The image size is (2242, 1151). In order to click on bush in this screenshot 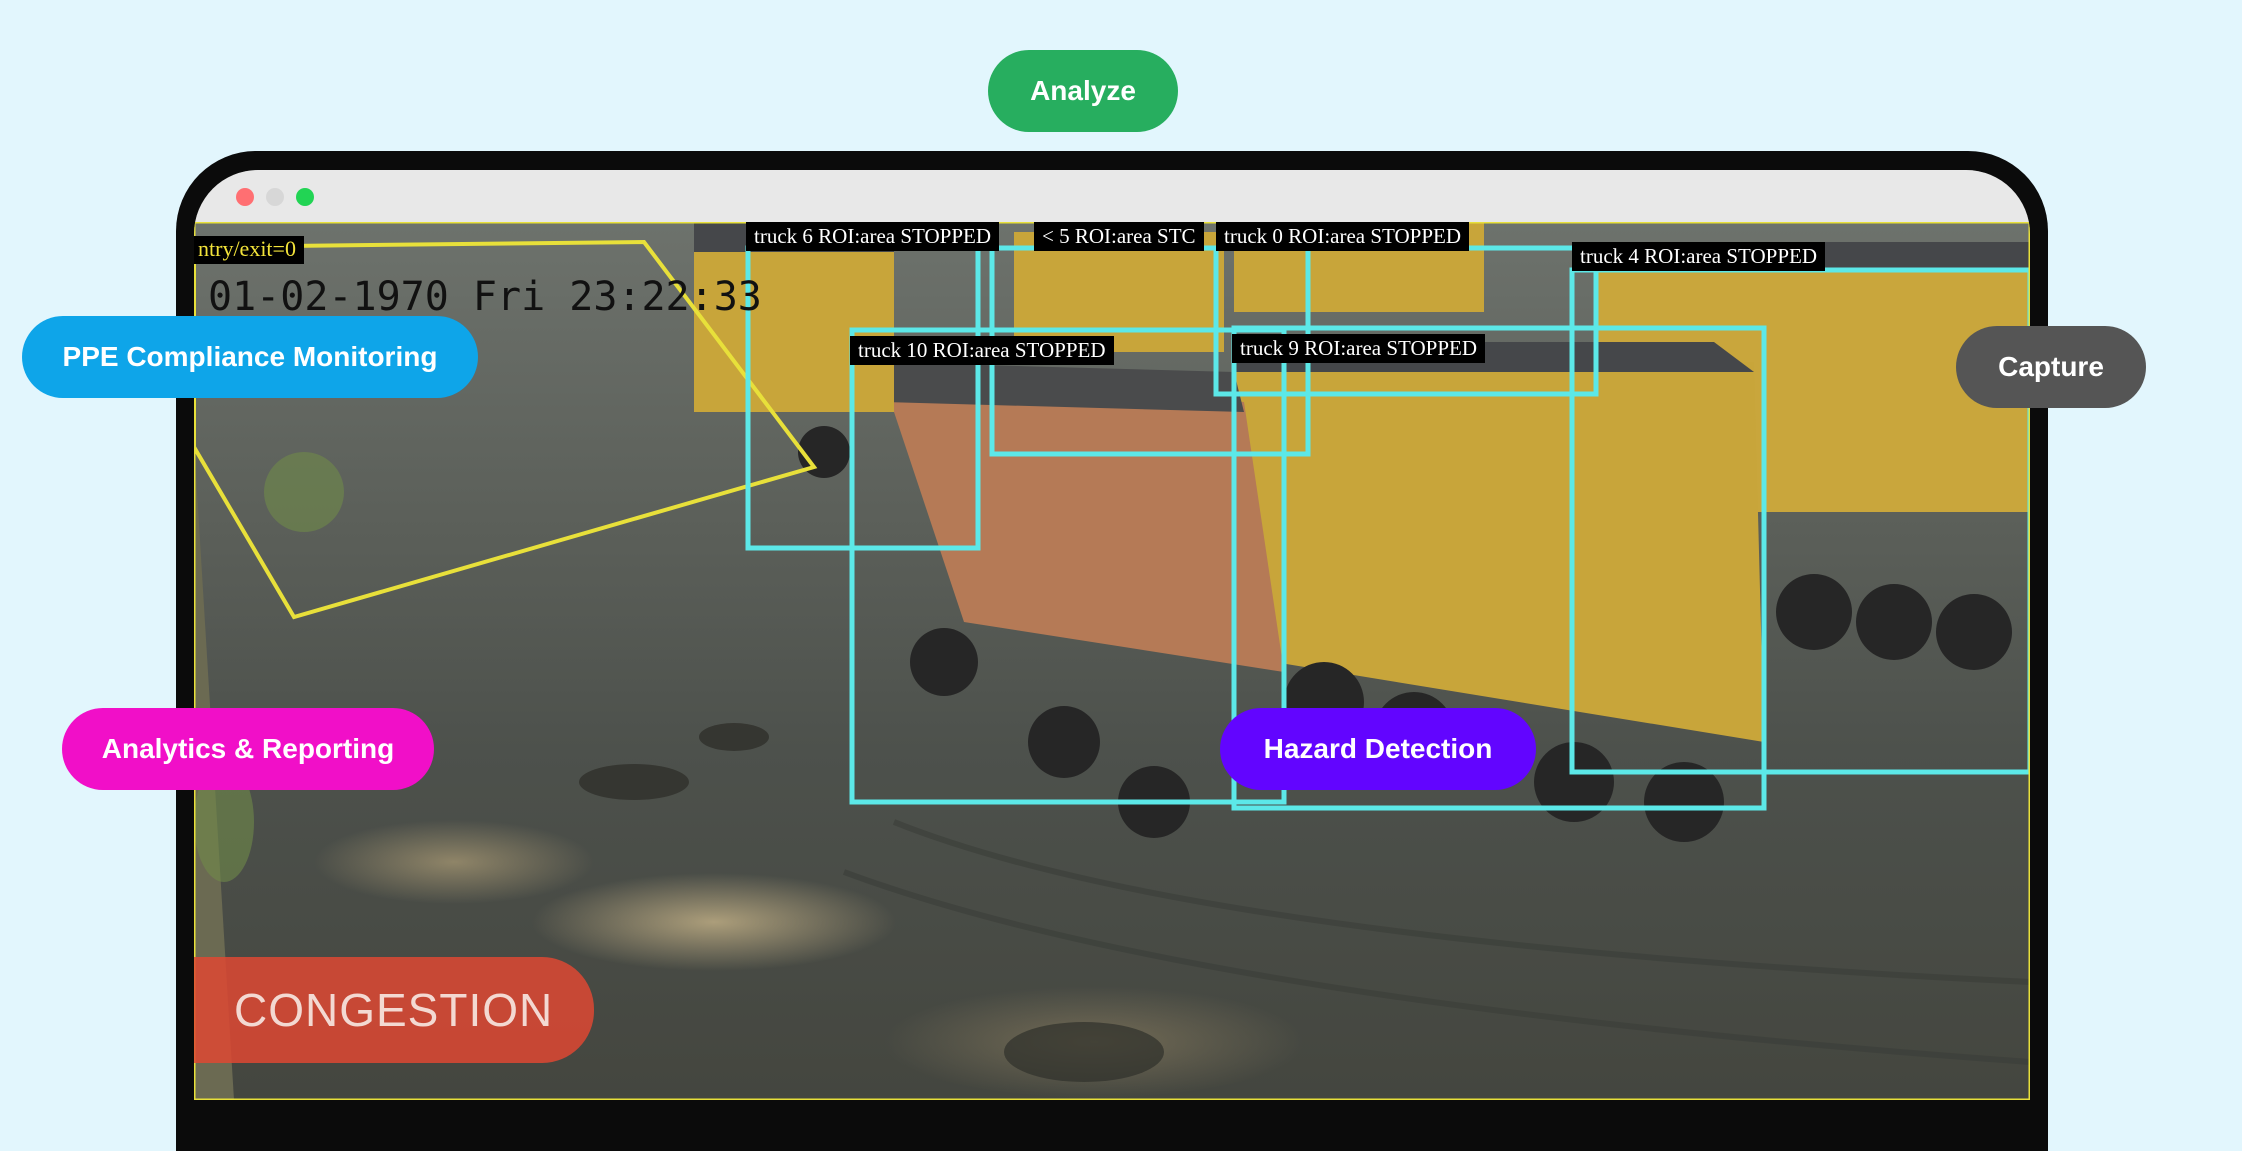, I will do `click(304, 492)`.